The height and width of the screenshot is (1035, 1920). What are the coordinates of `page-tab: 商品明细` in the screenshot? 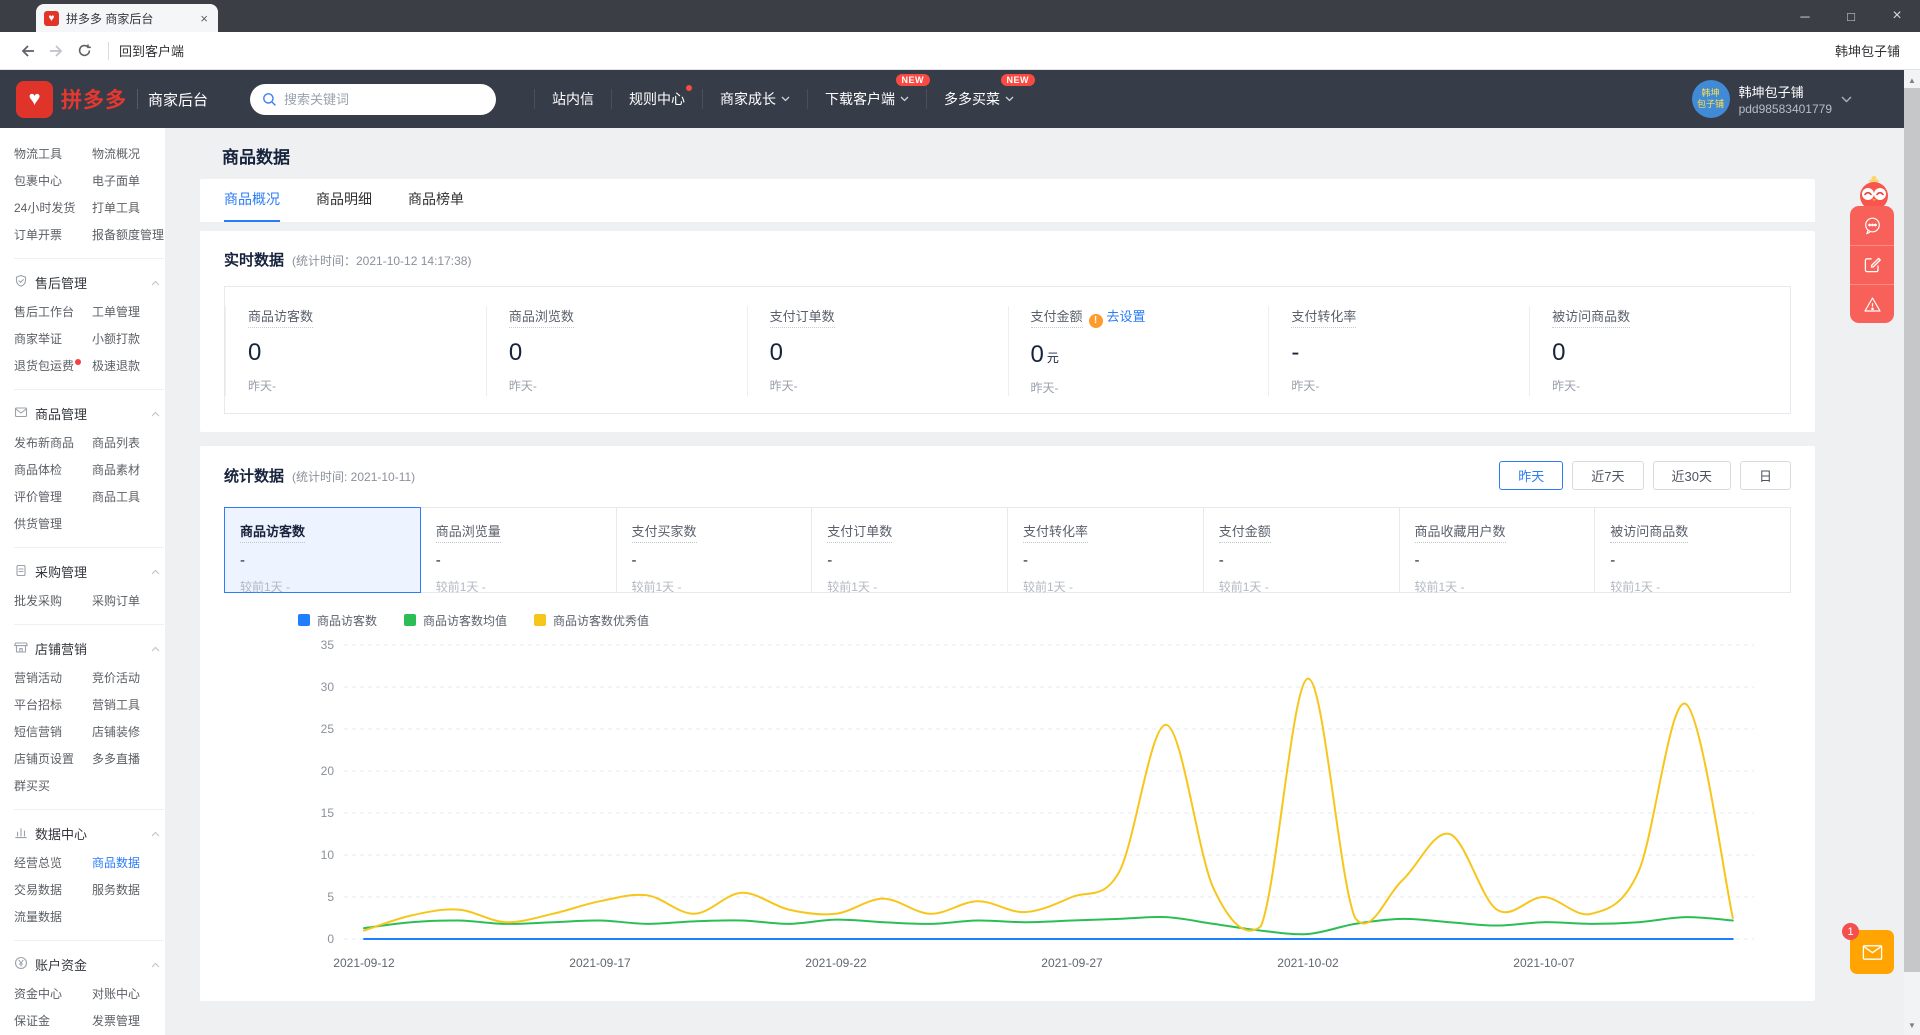 It's located at (344, 200).